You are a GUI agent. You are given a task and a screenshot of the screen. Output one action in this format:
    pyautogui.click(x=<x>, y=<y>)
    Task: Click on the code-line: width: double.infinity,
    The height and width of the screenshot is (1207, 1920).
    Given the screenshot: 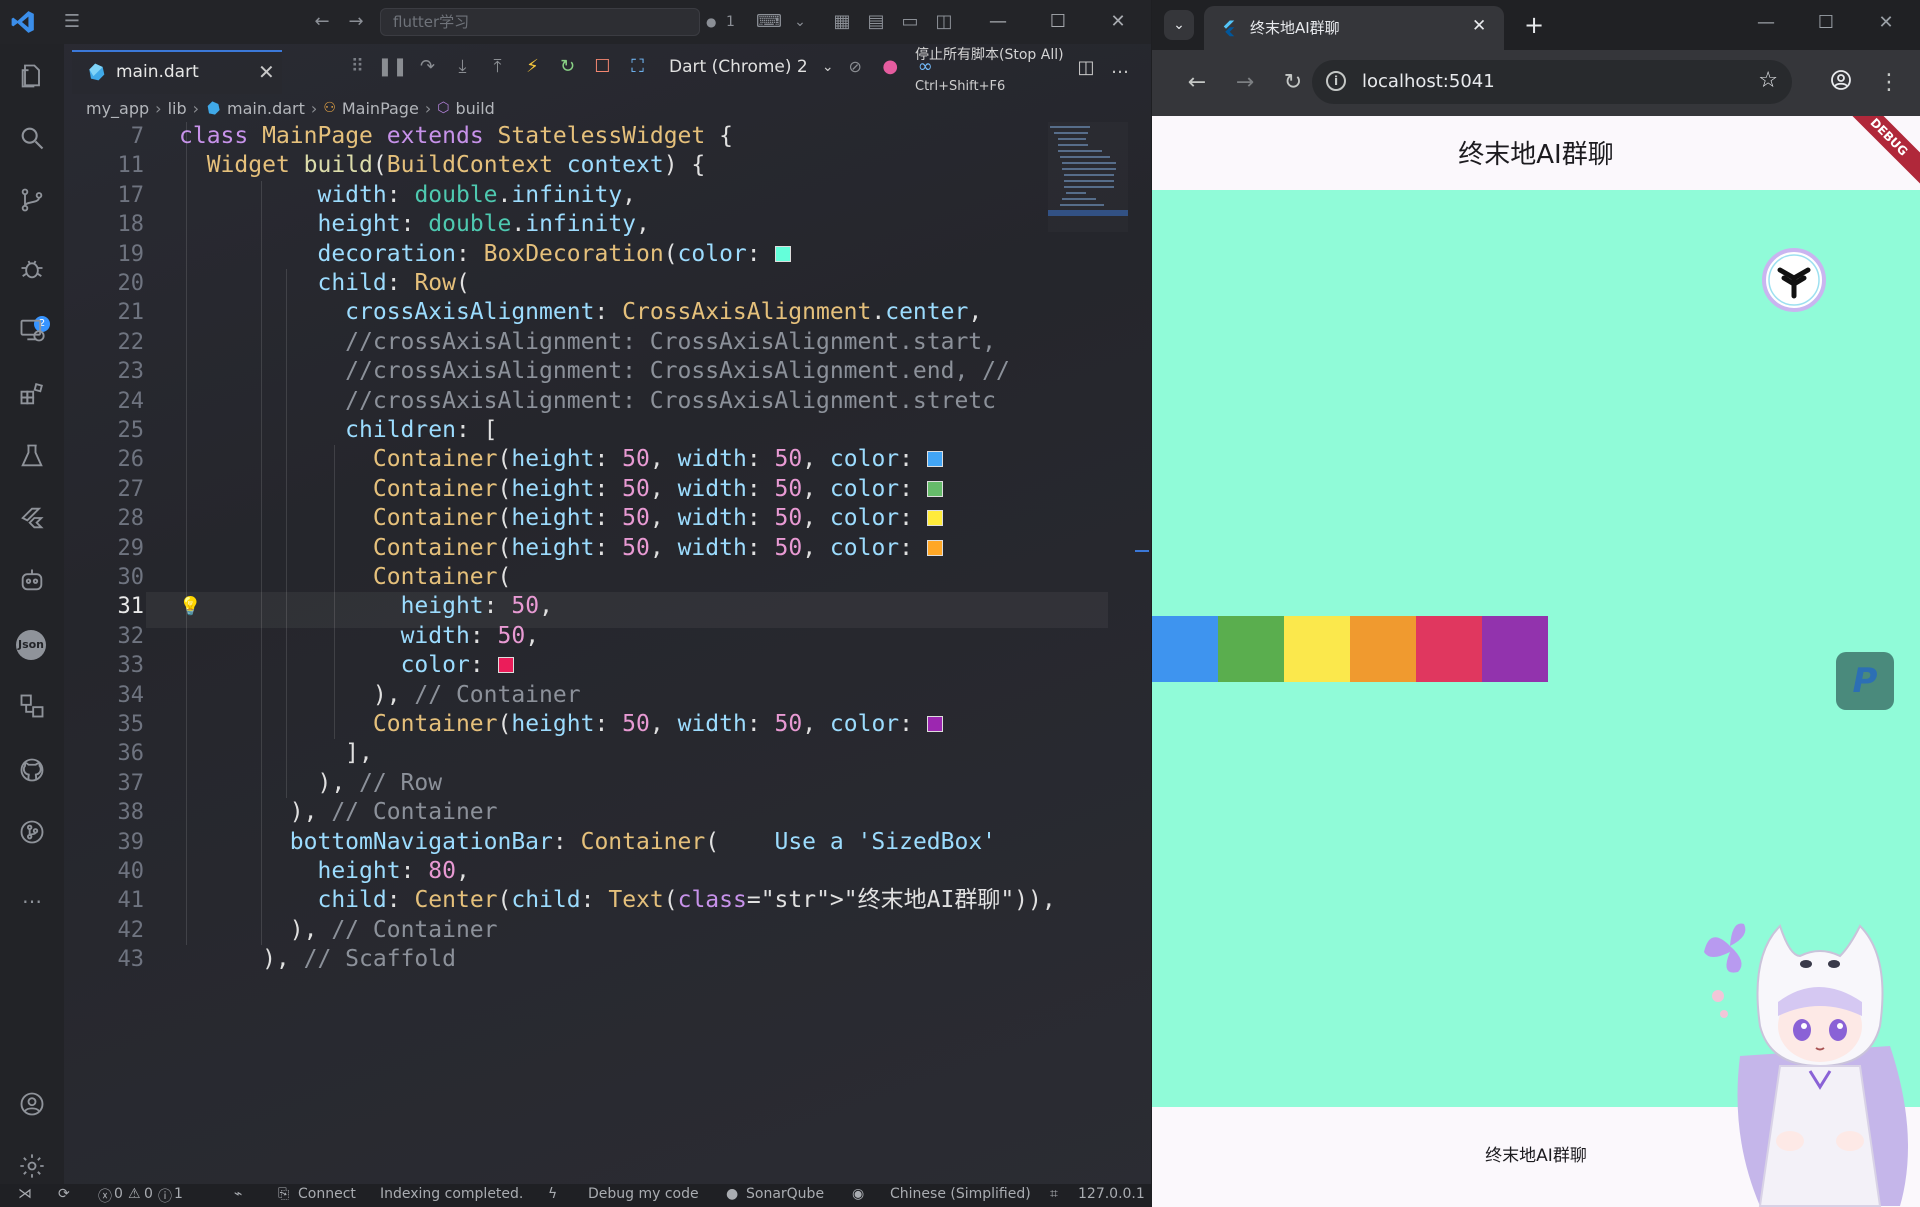 What is the action you would take?
    pyautogui.click(x=407, y=195)
    